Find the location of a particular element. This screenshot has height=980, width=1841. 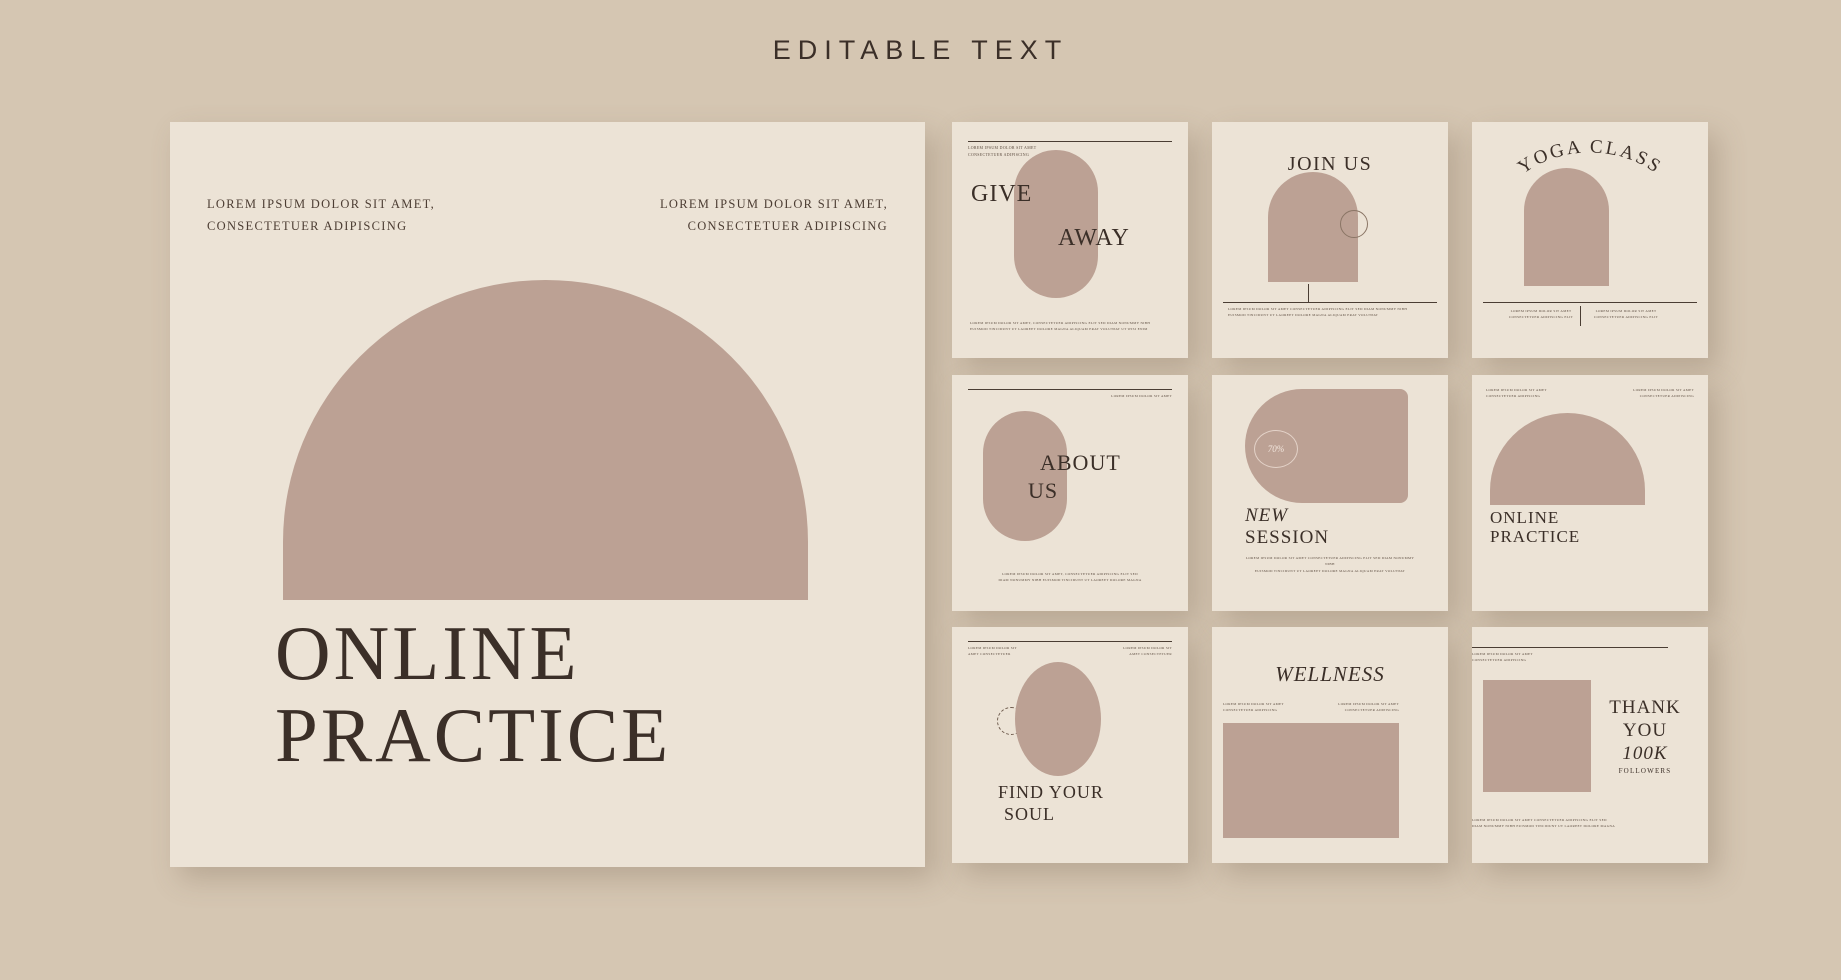

hero-title: ONLINE PRACTICE is located at coordinates (473, 694).